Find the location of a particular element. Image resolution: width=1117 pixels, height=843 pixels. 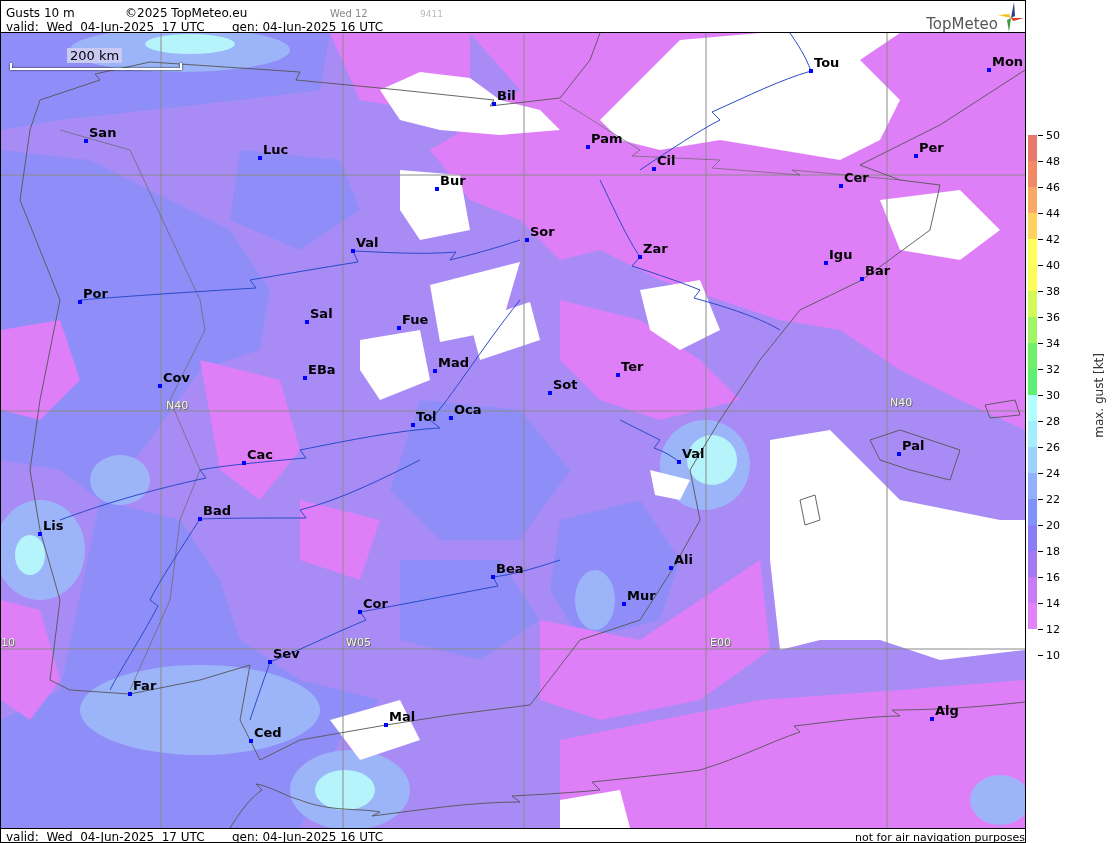

scale-tick-label: 18 is located at coordinates (1049, 551).